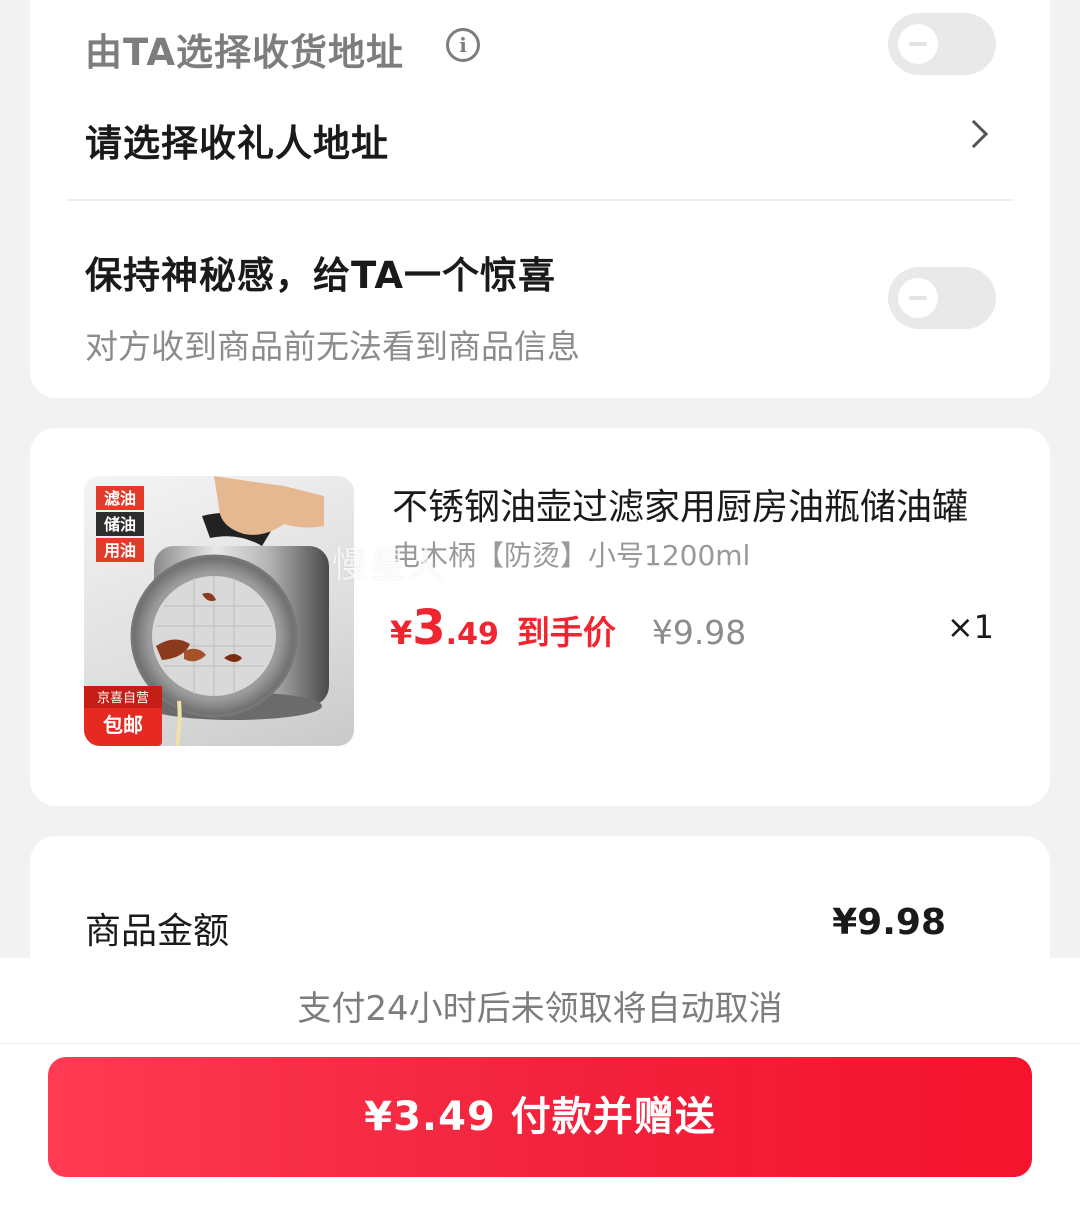  I want to click on price-decimal: .49, so click(472, 634).